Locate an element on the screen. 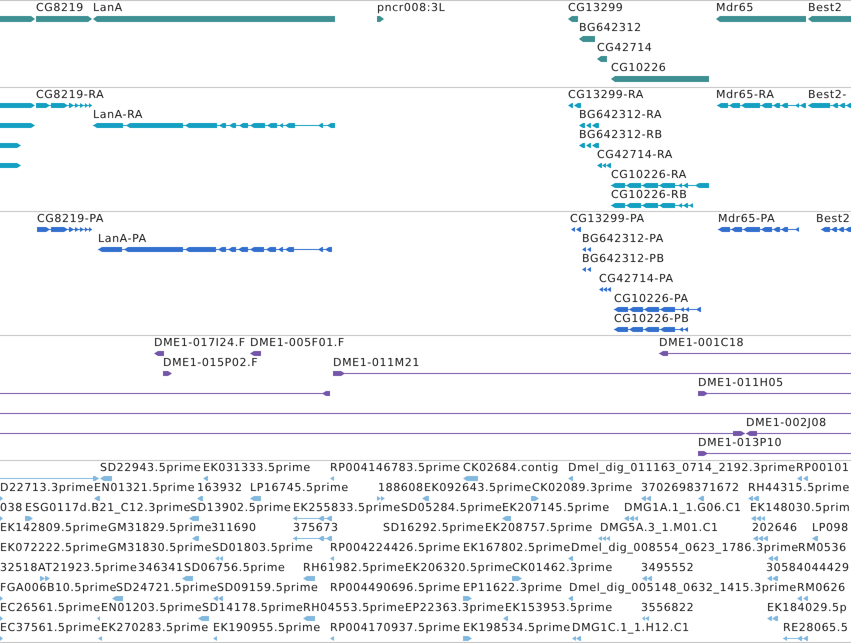  est-label: D22713.3prime is located at coordinates (47, 488).